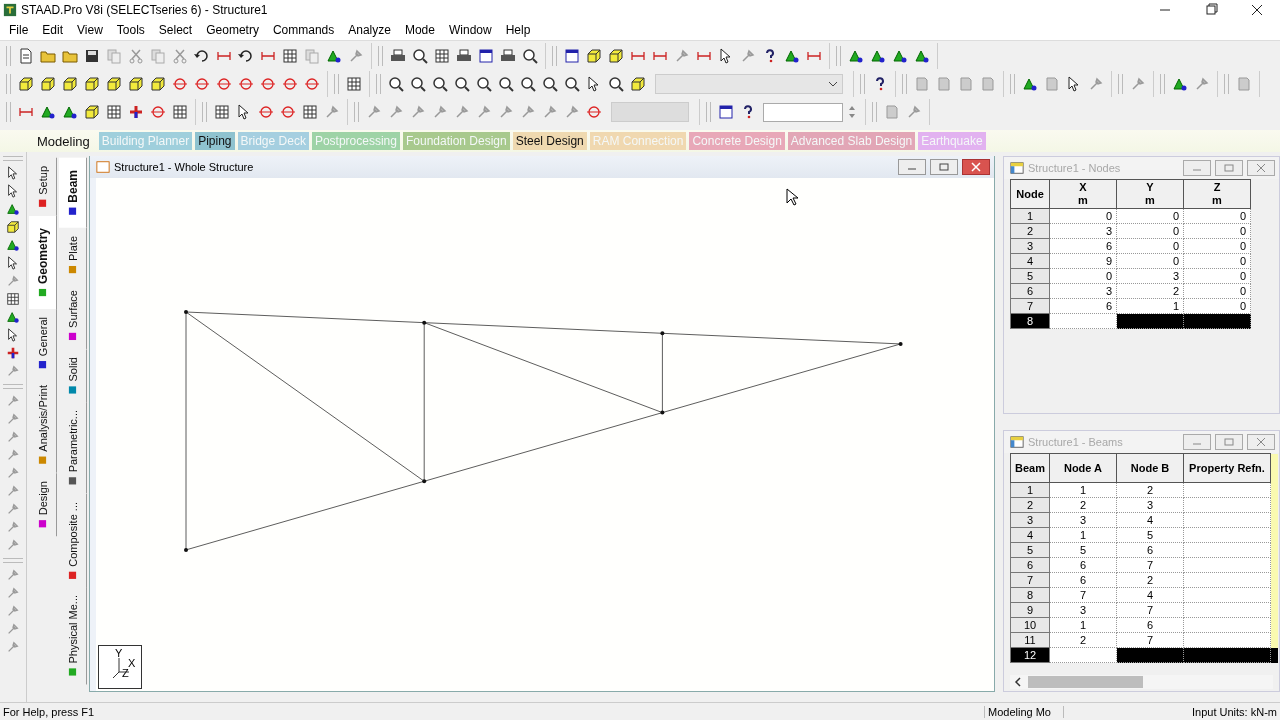 This screenshot has width=1280, height=720. What do you see at coordinates (73, 375) in the screenshot?
I see `sub-tab: Solid` at bounding box center [73, 375].